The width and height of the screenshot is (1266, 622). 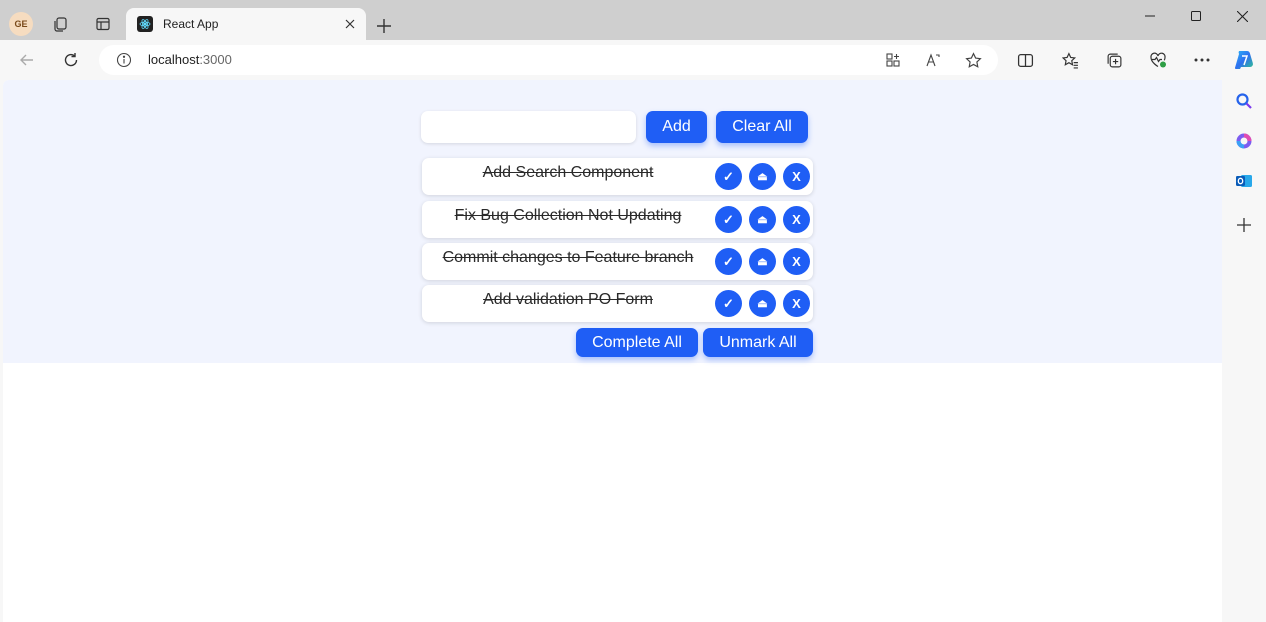 What do you see at coordinates (568, 257) in the screenshot?
I see `todo-text: Commit changes to Feature branch` at bounding box center [568, 257].